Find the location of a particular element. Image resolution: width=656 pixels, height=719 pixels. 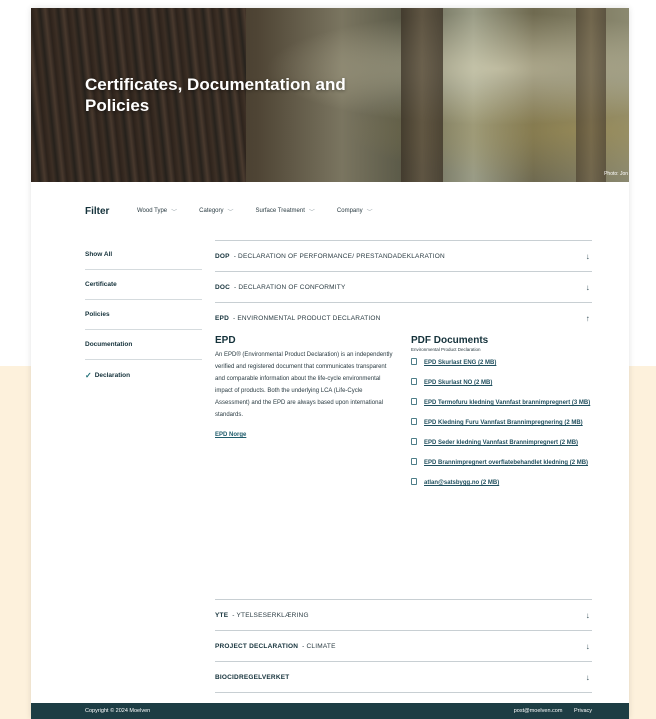

sidebar-item-label: Policies is located at coordinates (97, 314).